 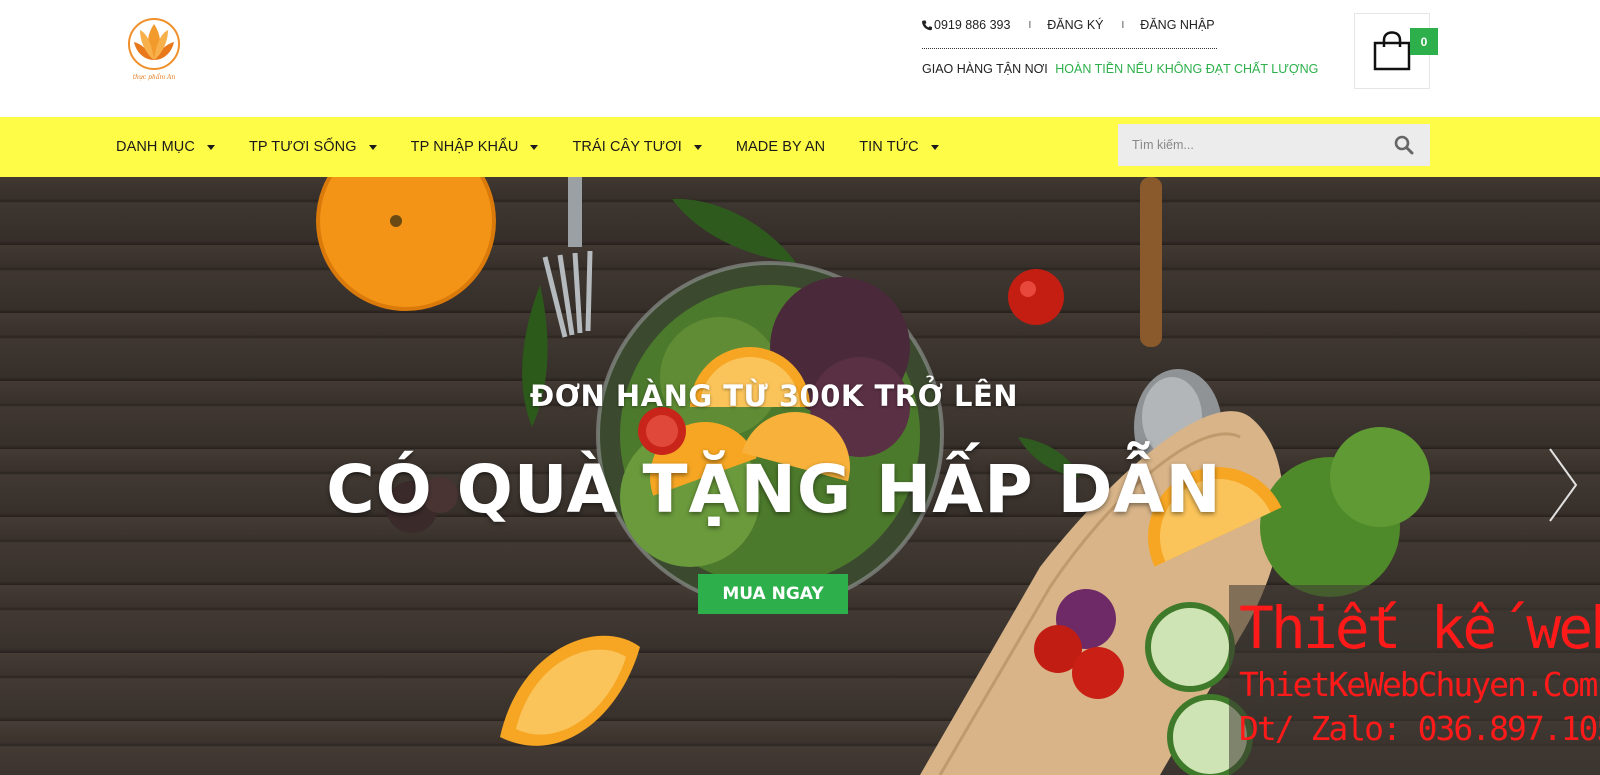 What do you see at coordinates (1243, 145) in the screenshot?
I see `search-input` at bounding box center [1243, 145].